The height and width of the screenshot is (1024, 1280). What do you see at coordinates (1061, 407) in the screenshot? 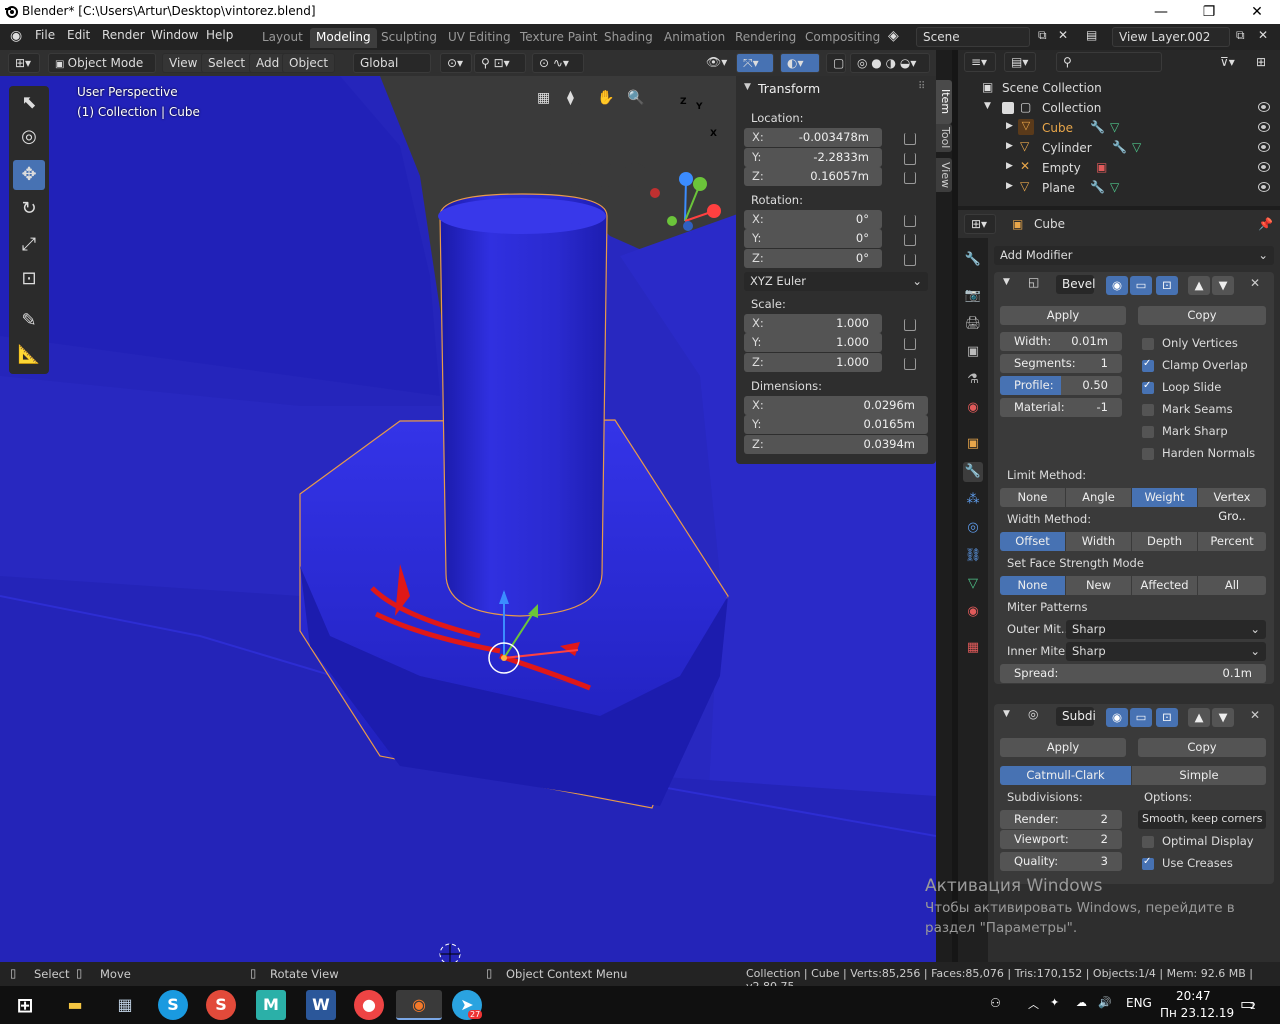
I see `bevel-material-field: Material: -1` at bounding box center [1061, 407].